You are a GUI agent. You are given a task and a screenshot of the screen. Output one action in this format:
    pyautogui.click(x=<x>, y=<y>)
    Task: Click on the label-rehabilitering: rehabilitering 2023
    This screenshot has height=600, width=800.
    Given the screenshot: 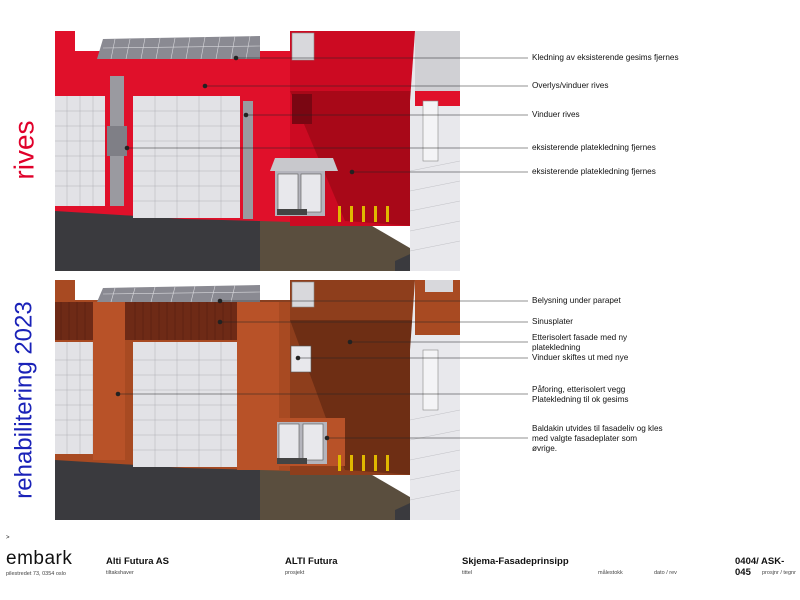 What is the action you would take?
    pyautogui.click(x=25, y=400)
    